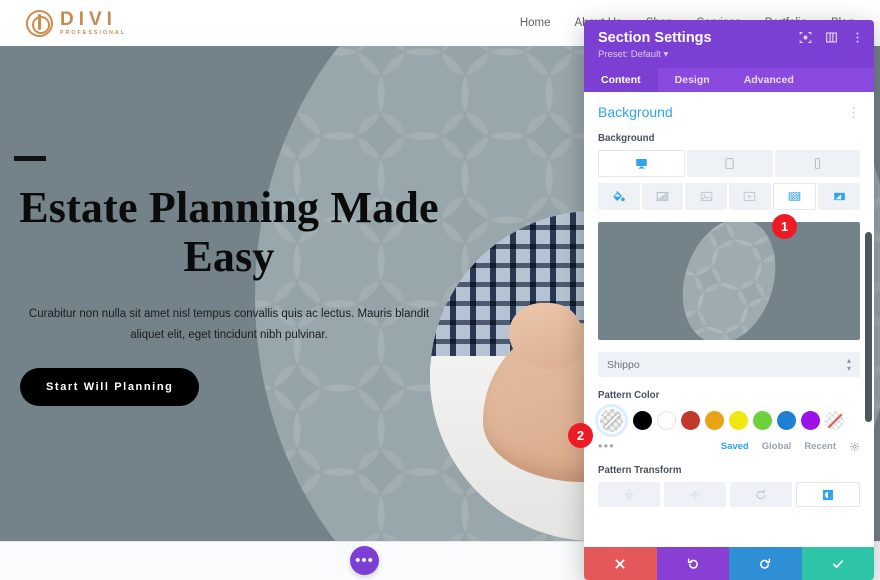 The width and height of the screenshot is (880, 580). Describe the element at coordinates (729, 44) in the screenshot. I see `panel-header: Section Settings Preset: Default ▾` at that location.